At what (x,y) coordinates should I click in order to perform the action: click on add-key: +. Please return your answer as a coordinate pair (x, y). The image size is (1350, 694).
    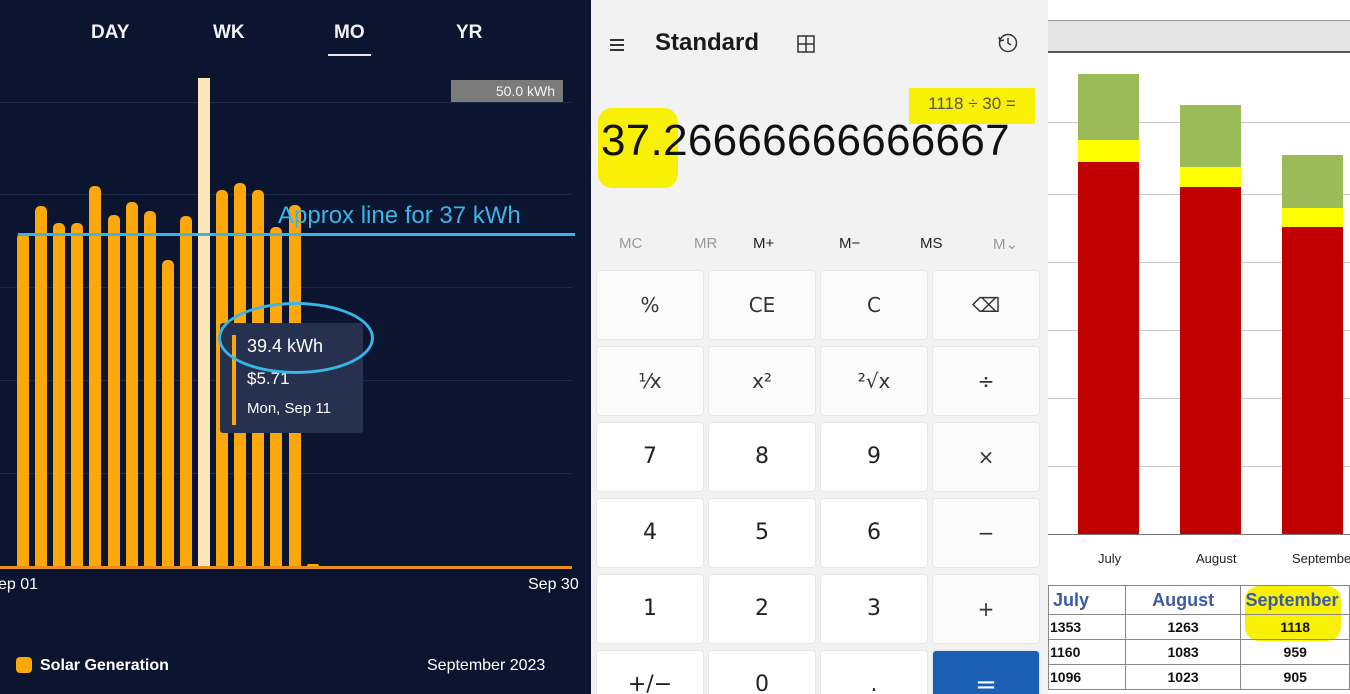
    Looking at the image, I should click on (986, 609).